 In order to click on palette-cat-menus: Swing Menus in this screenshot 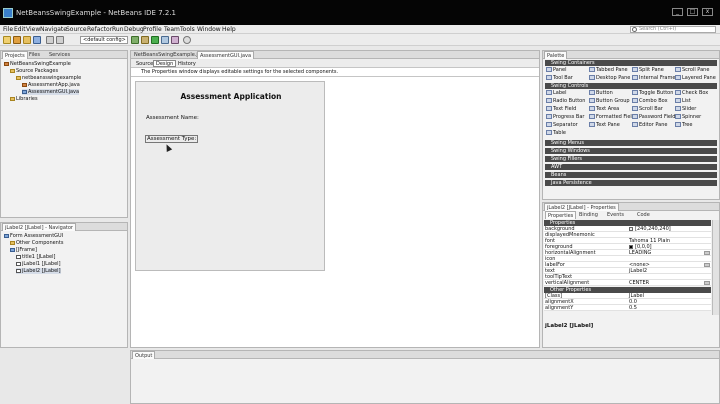, I will do `click(631, 143)`.